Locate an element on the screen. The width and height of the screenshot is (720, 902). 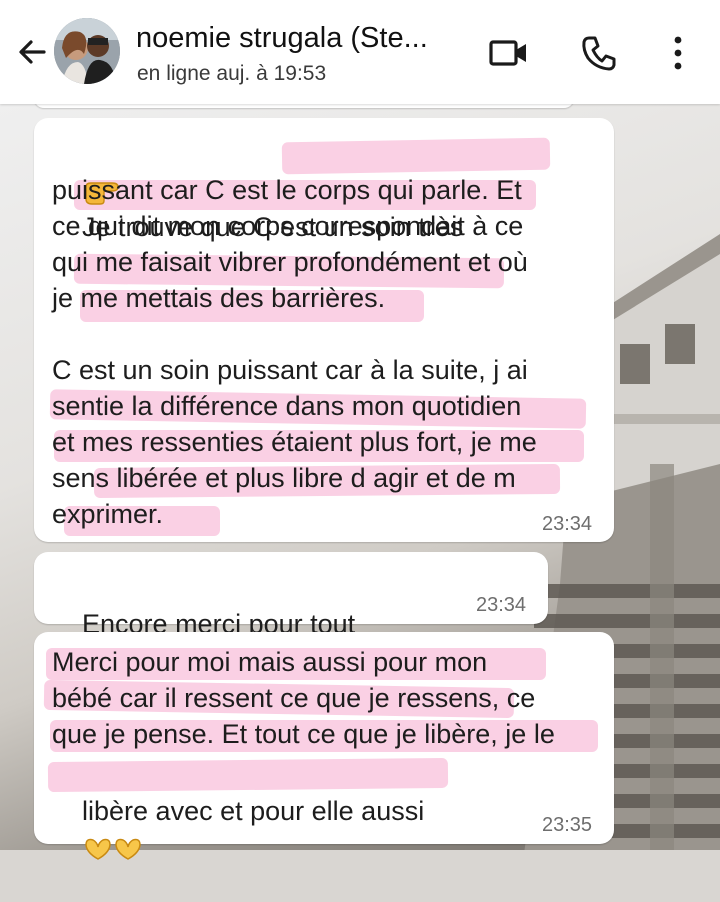
more-options-icon is located at coordinates (678, 53).